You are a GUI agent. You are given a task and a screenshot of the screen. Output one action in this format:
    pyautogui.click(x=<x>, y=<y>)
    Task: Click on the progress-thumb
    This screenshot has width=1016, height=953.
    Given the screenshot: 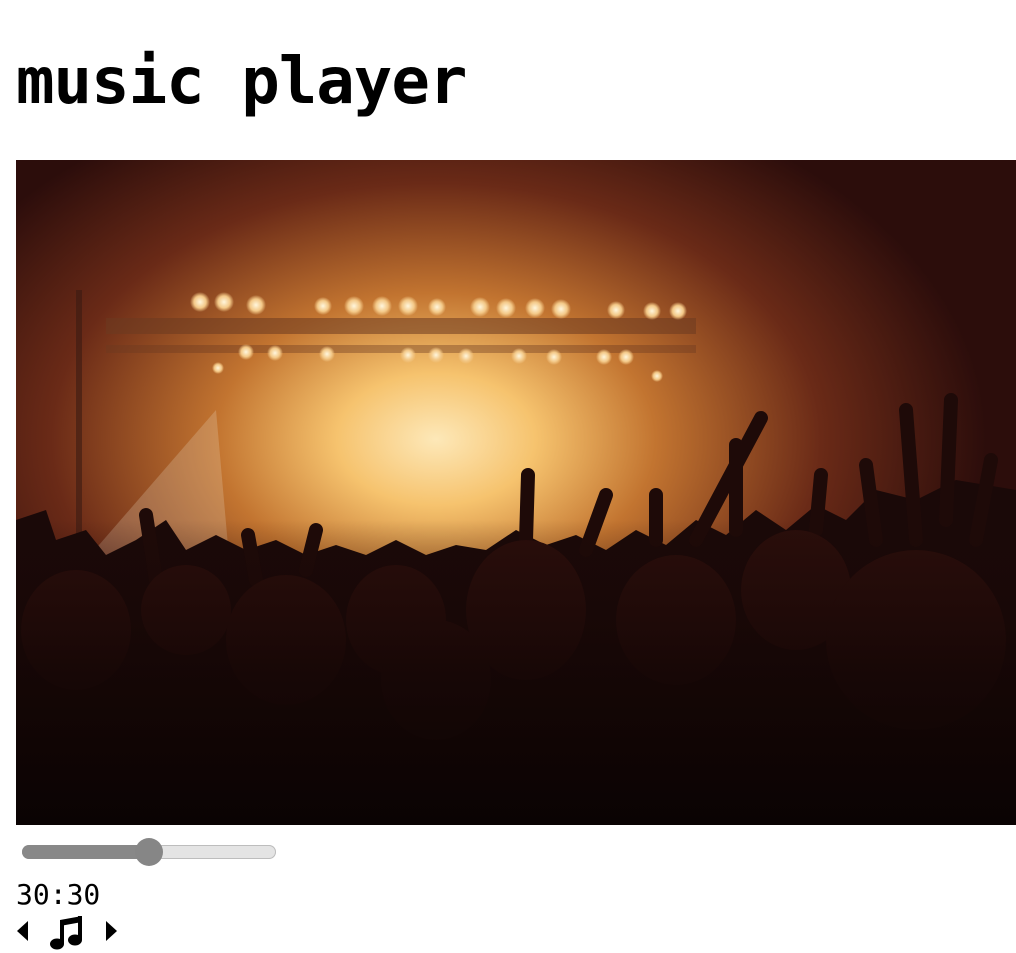 What is the action you would take?
    pyautogui.click(x=149, y=852)
    